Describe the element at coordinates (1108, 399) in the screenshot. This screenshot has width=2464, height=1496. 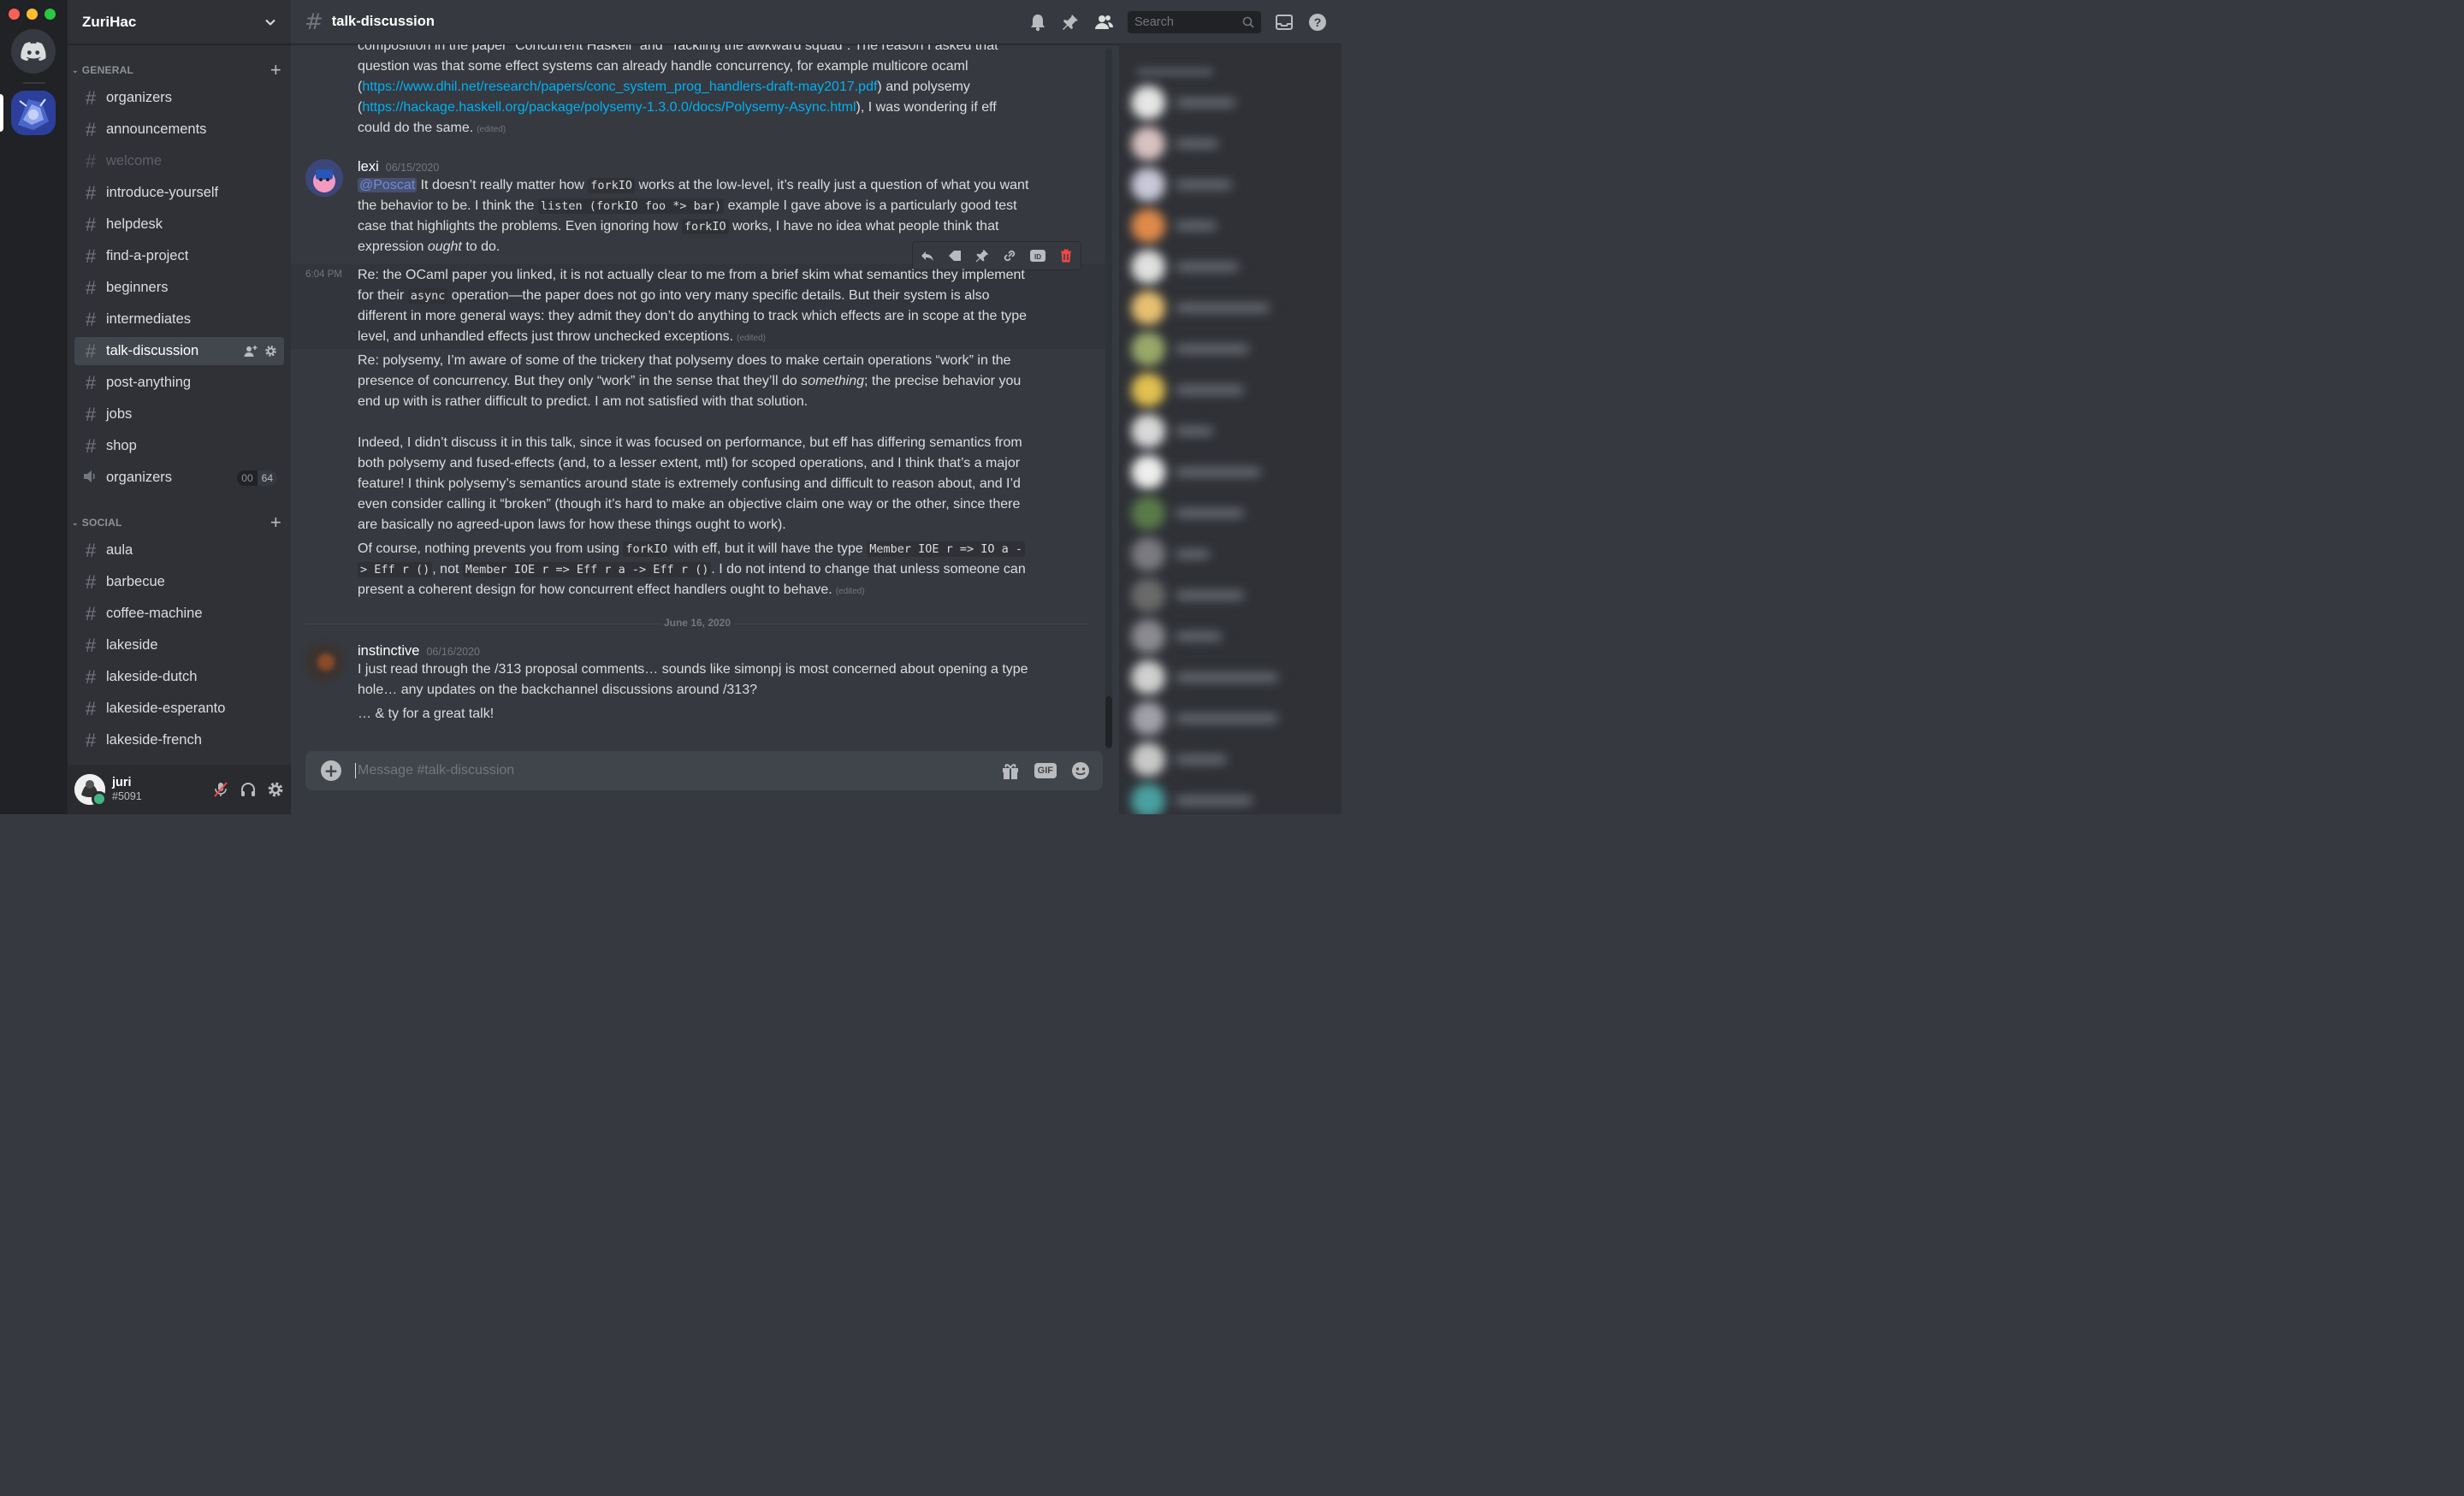
I see `message-scrollbar` at that location.